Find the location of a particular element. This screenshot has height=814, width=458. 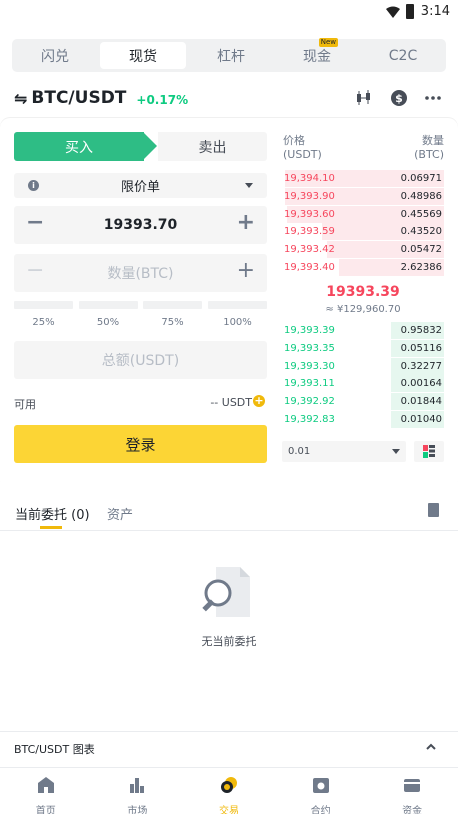

quantity-placeholder: 数量(BTC) is located at coordinates (140, 274).